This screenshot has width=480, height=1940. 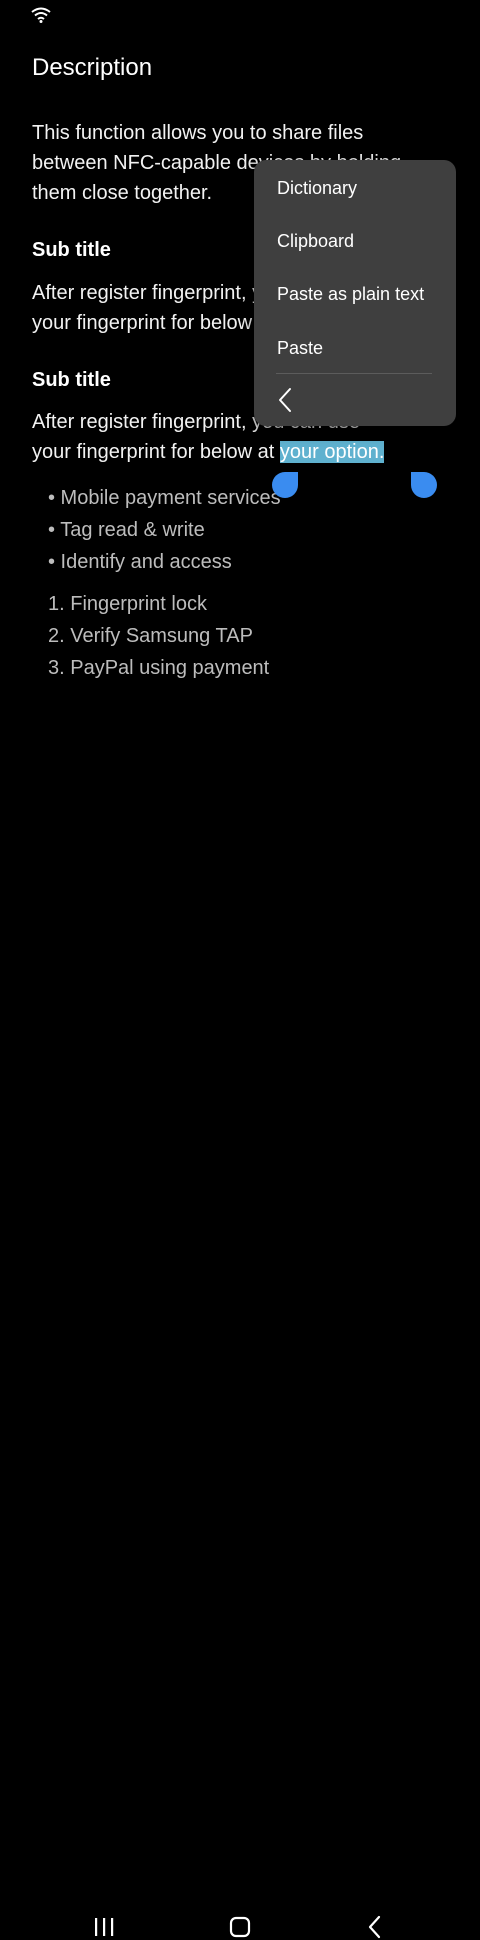 I want to click on list-item: • Mobile payment services, so click(x=164, y=498).